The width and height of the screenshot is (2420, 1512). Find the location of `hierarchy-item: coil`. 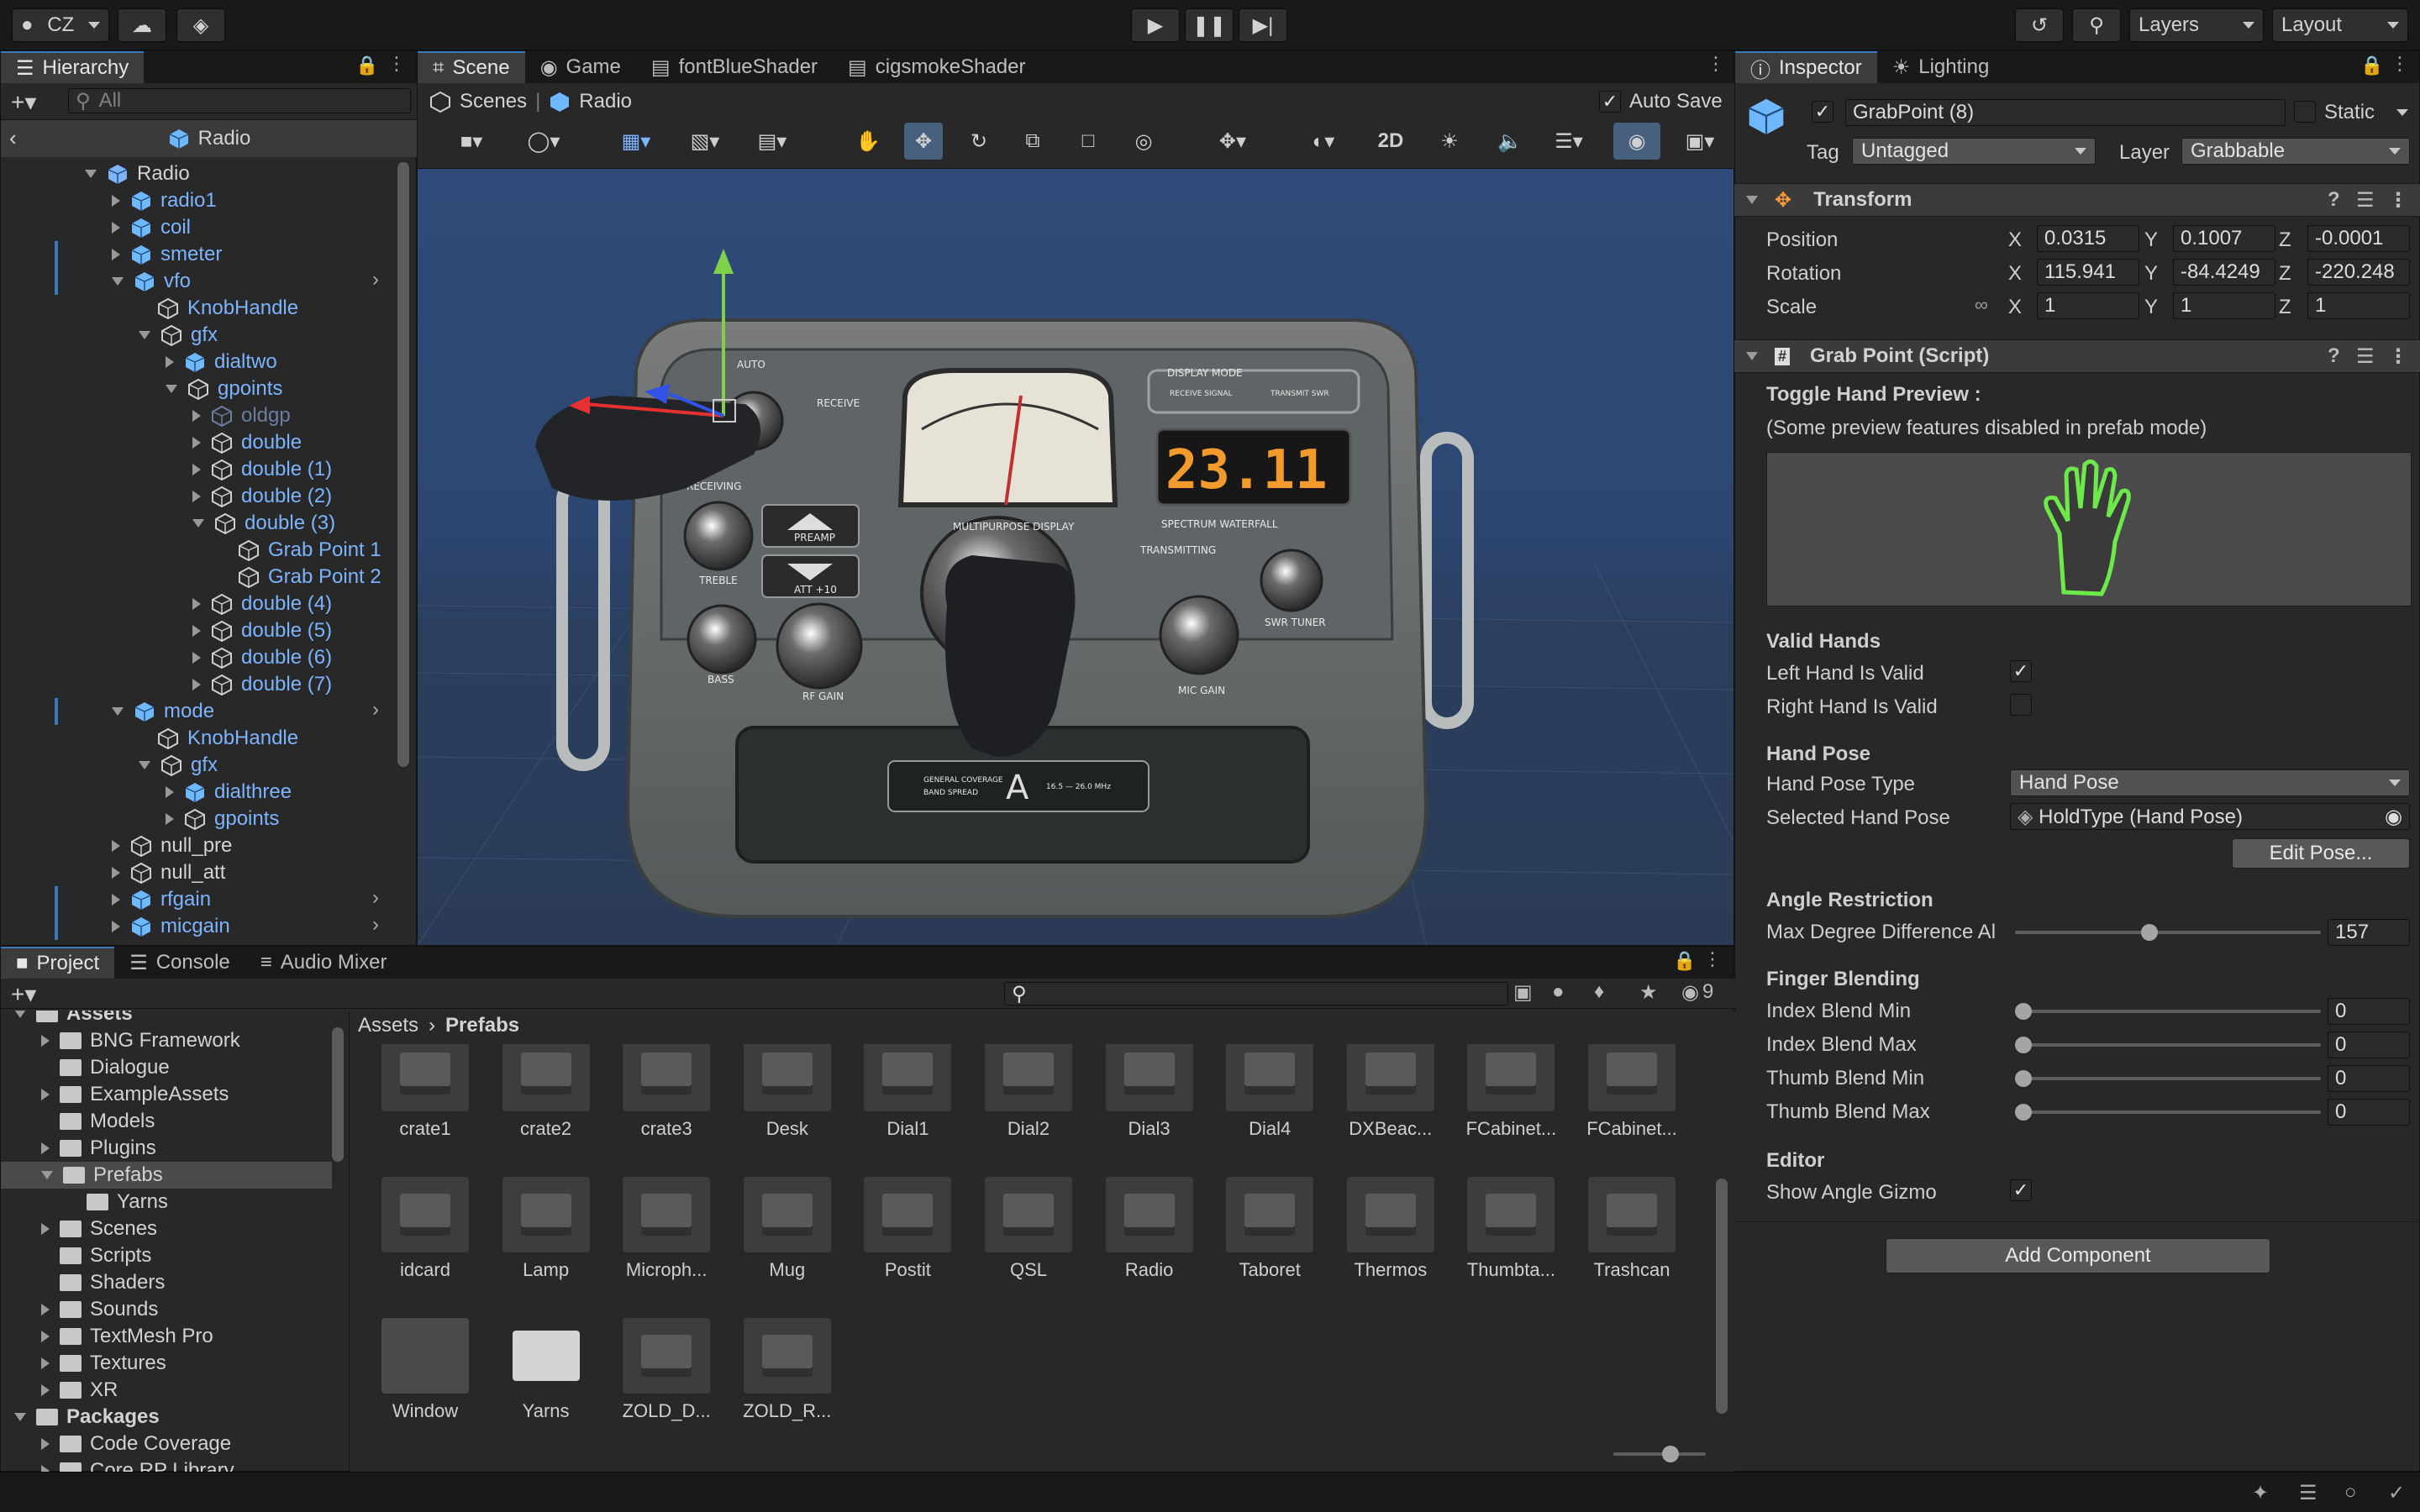

hierarchy-item: coil is located at coordinates (151, 227).